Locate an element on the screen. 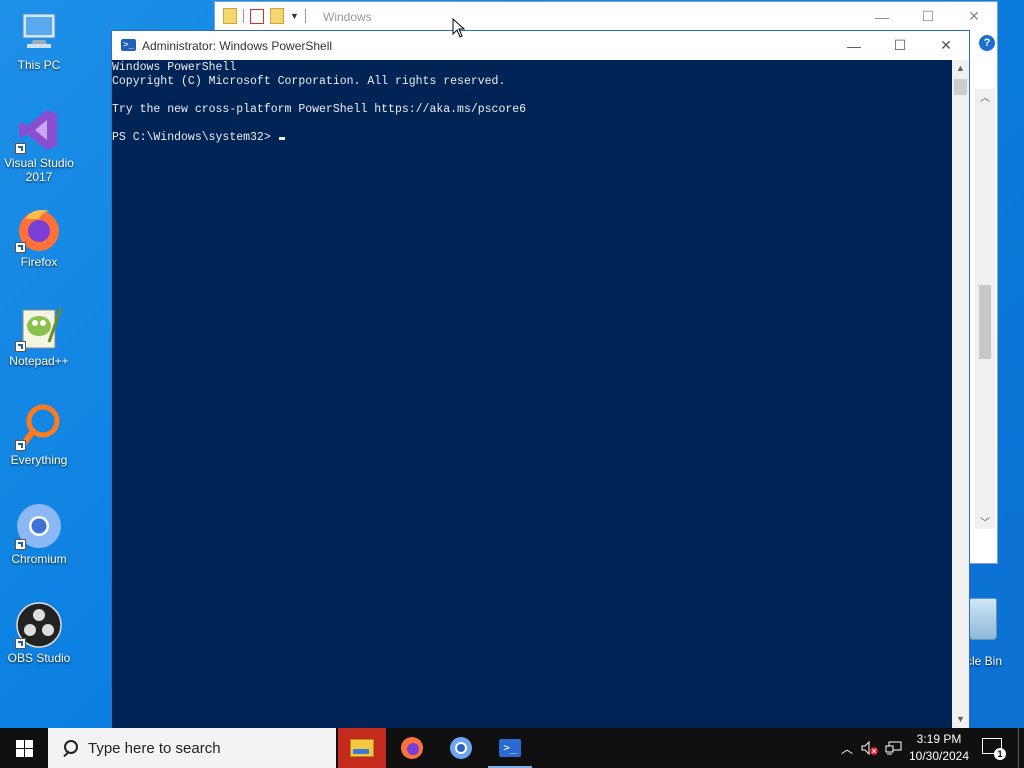  volume-button is located at coordinates (870, 748).